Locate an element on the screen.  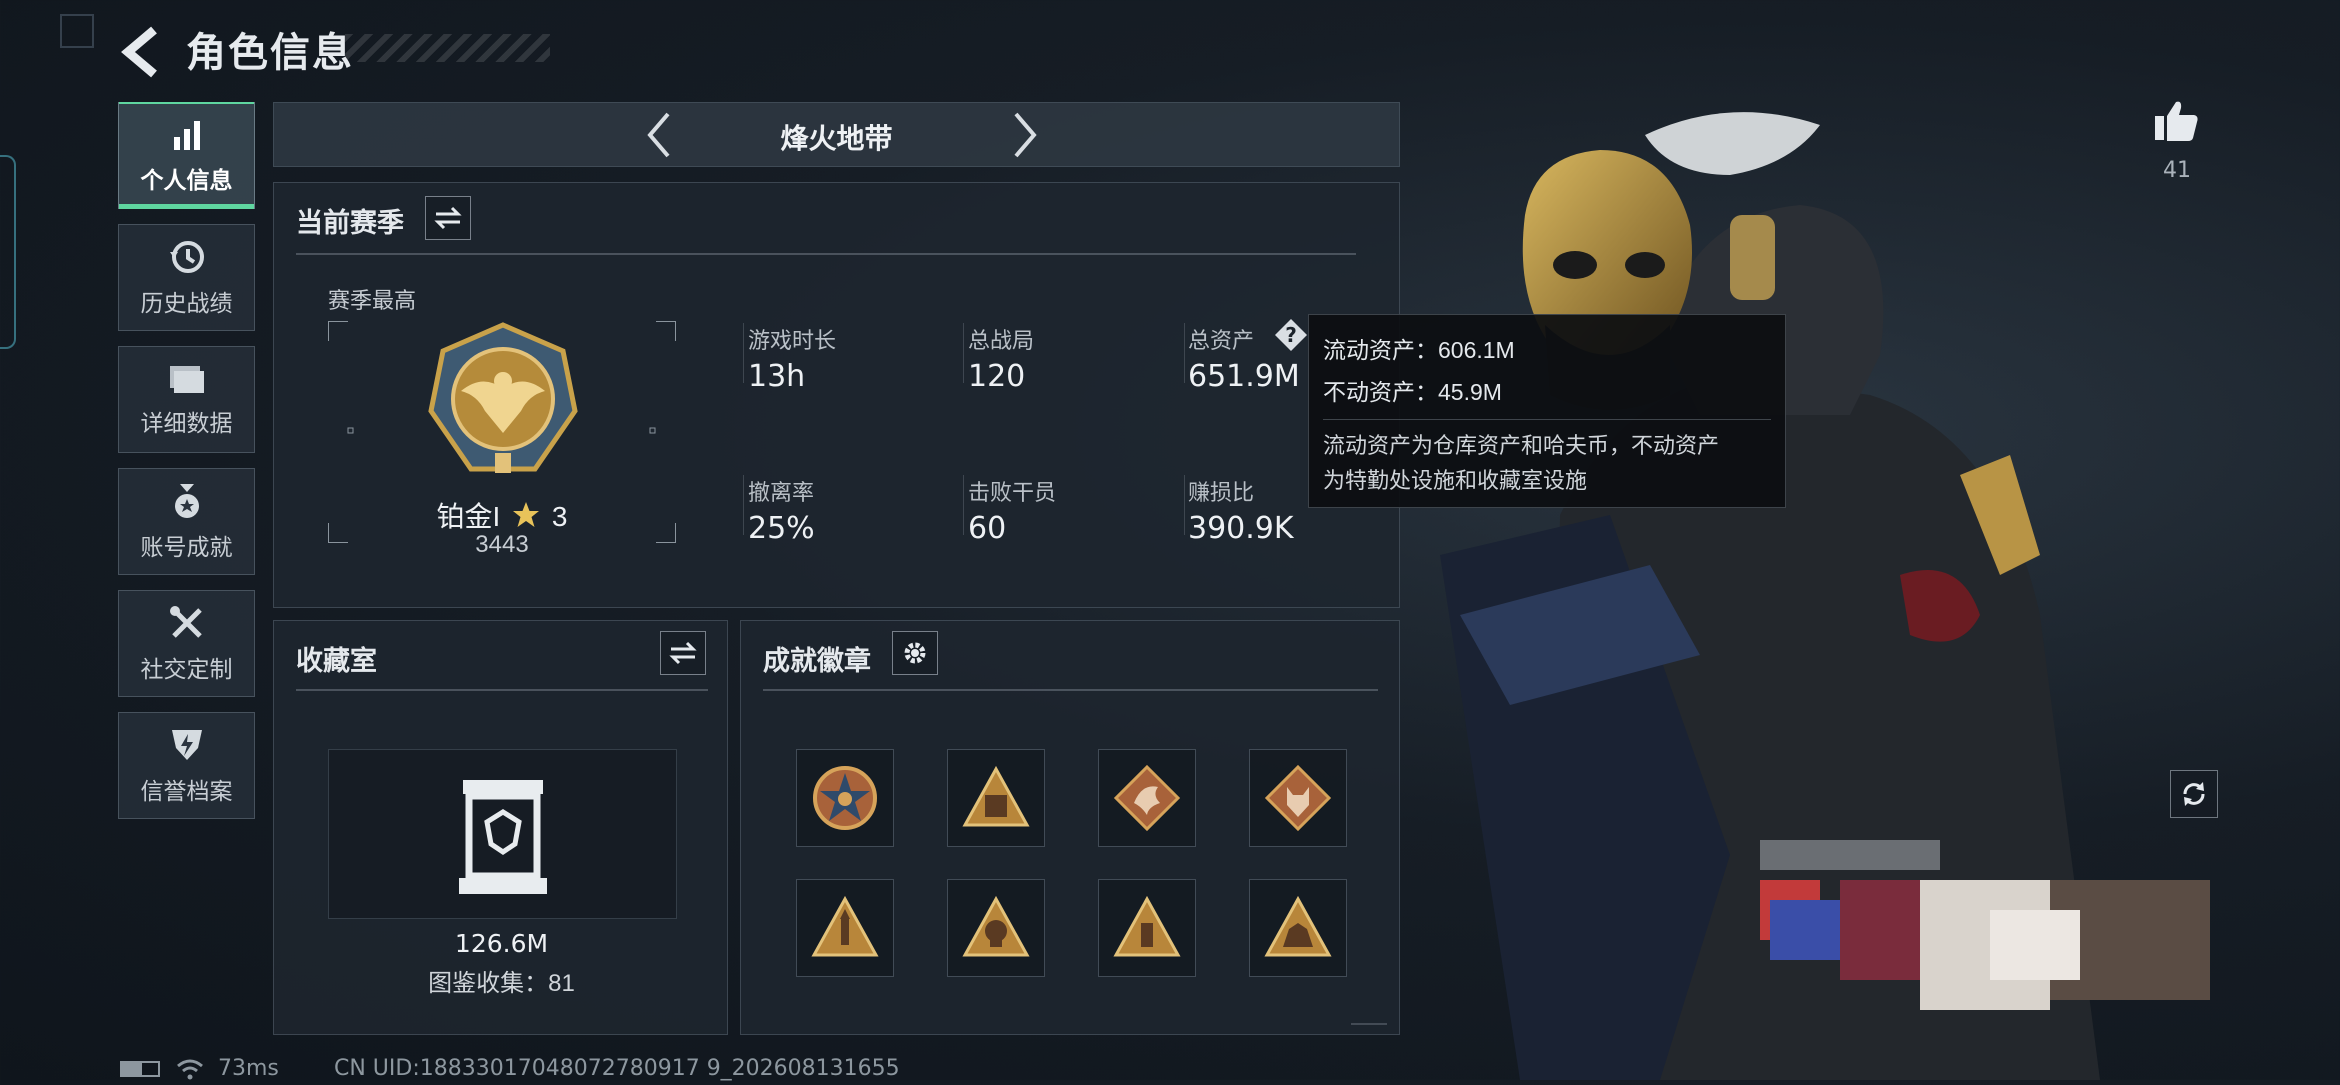
like-count: 41 is located at coordinates (2177, 170).